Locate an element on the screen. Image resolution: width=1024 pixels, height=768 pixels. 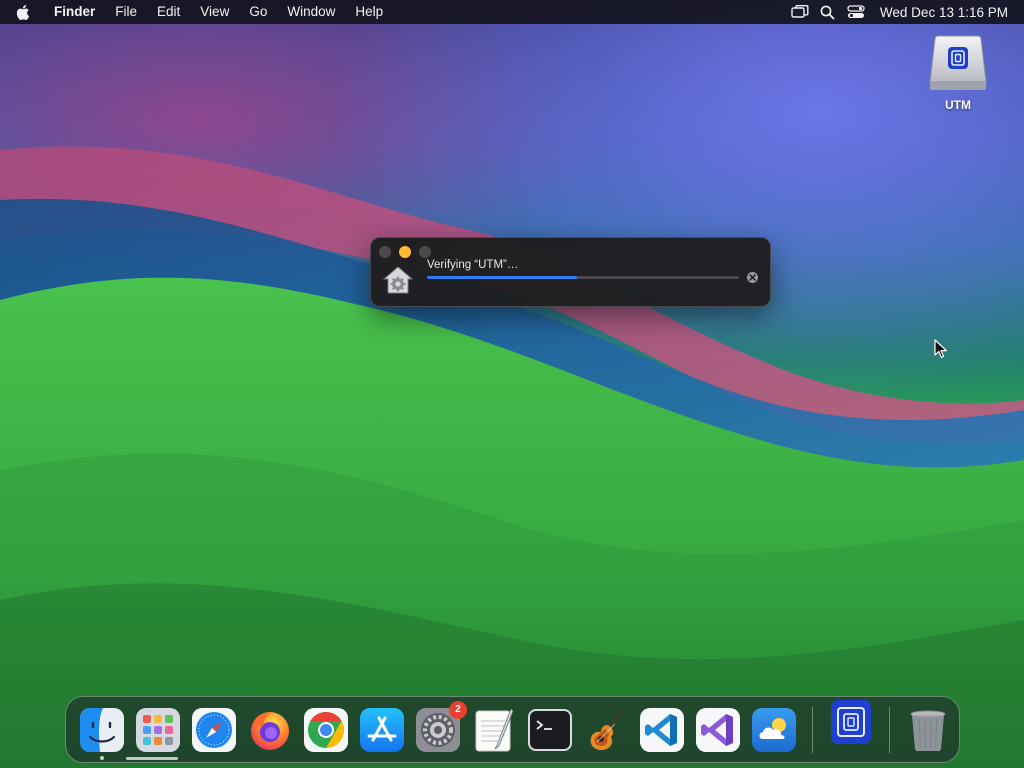
dock: 2 is located at coordinates (512, 729).